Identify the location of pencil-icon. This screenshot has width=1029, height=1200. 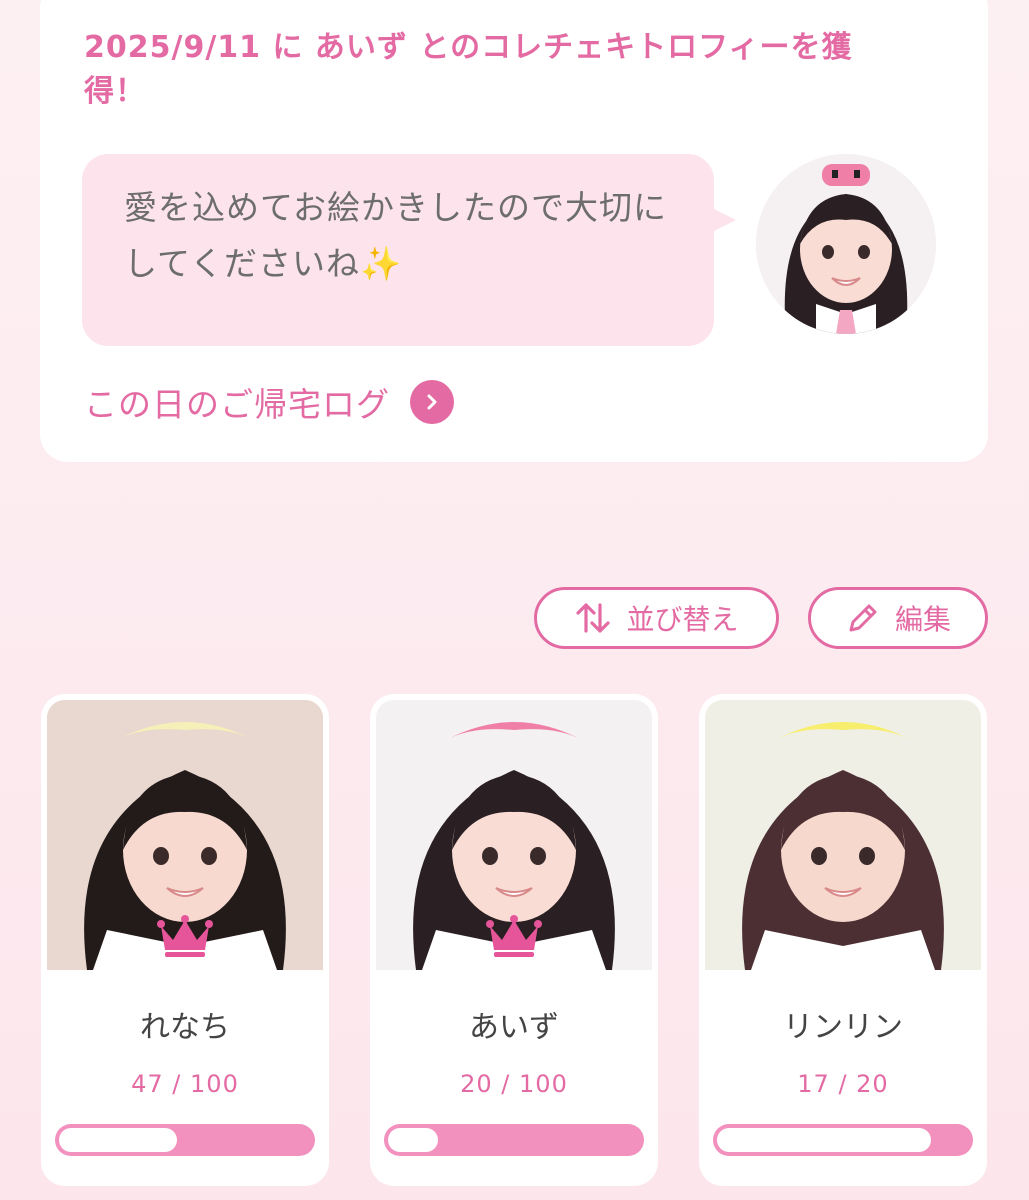
(863, 618).